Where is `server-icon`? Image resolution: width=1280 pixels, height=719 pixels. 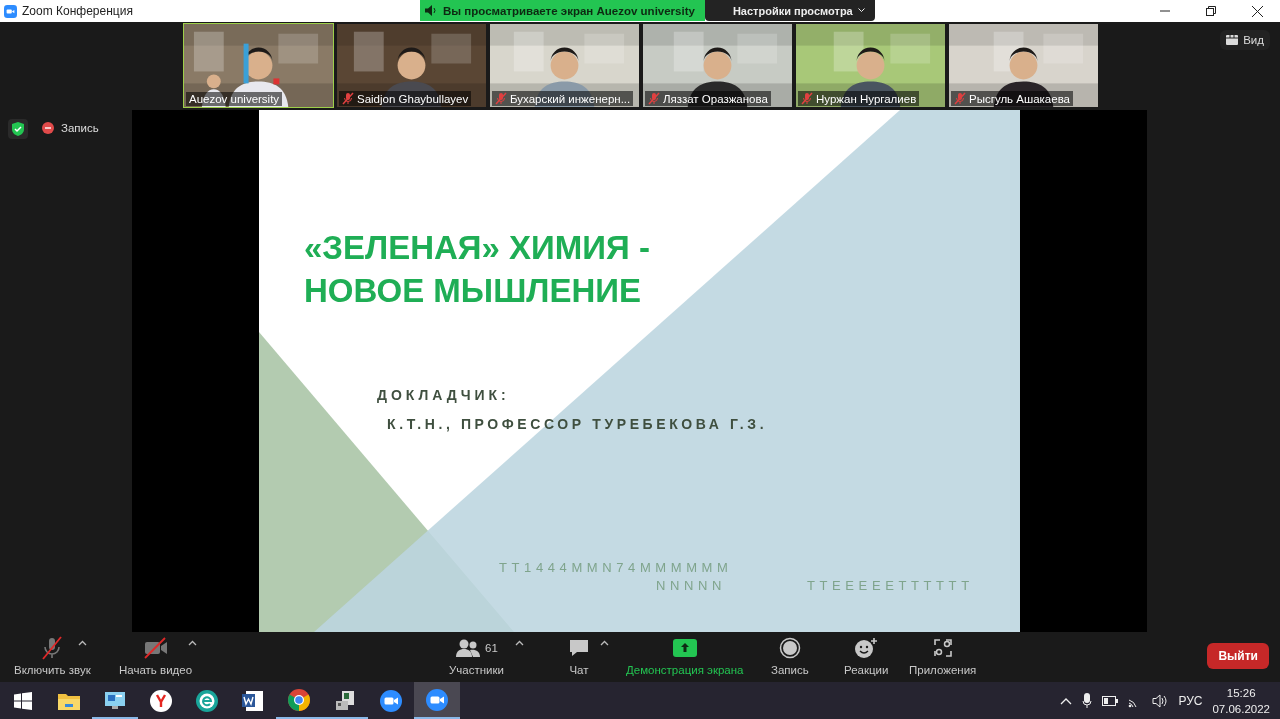
server-icon is located at coordinates (345, 699).